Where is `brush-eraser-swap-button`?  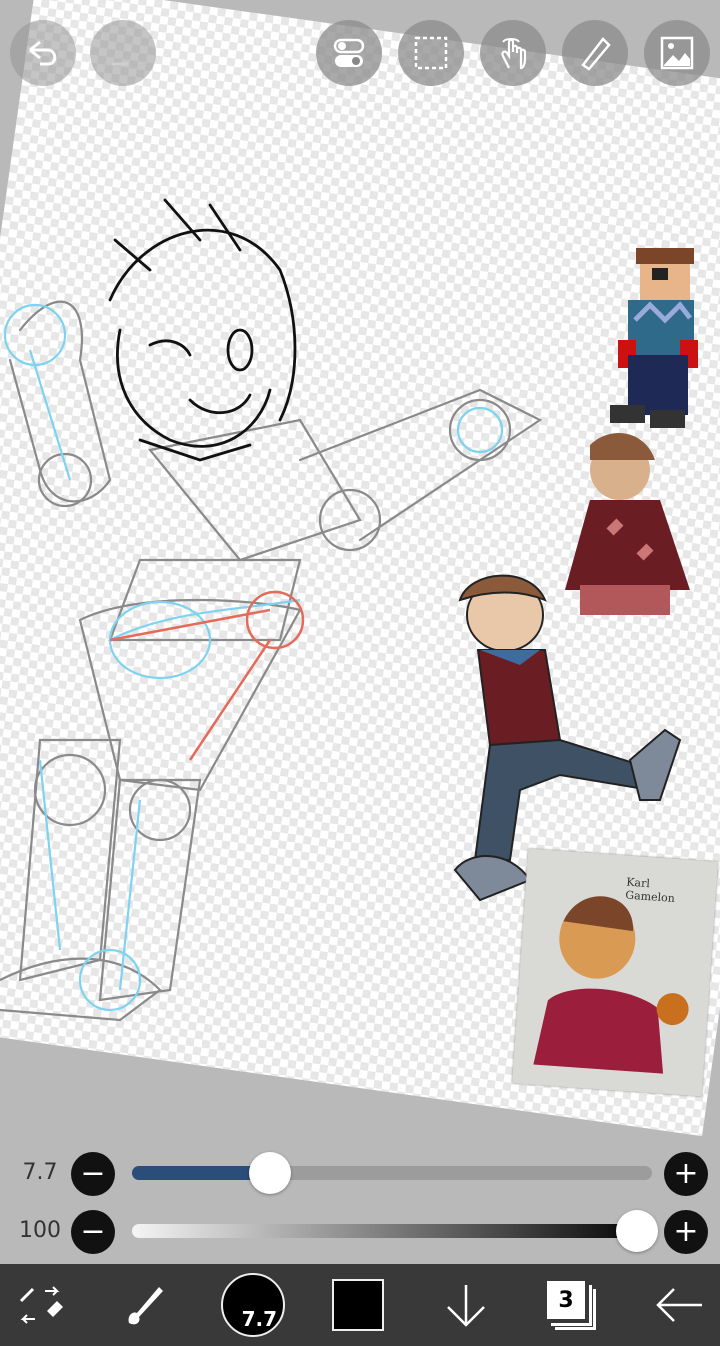 brush-eraser-swap-button is located at coordinates (41, 1305).